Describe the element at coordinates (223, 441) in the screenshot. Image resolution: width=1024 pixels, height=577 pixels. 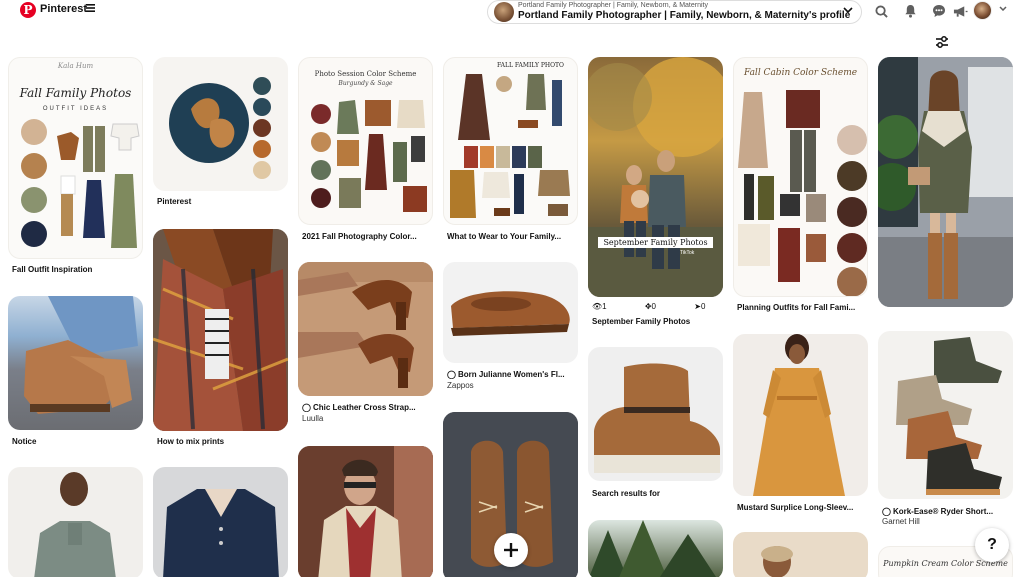
I see `pin-title: How to mix prints` at that location.